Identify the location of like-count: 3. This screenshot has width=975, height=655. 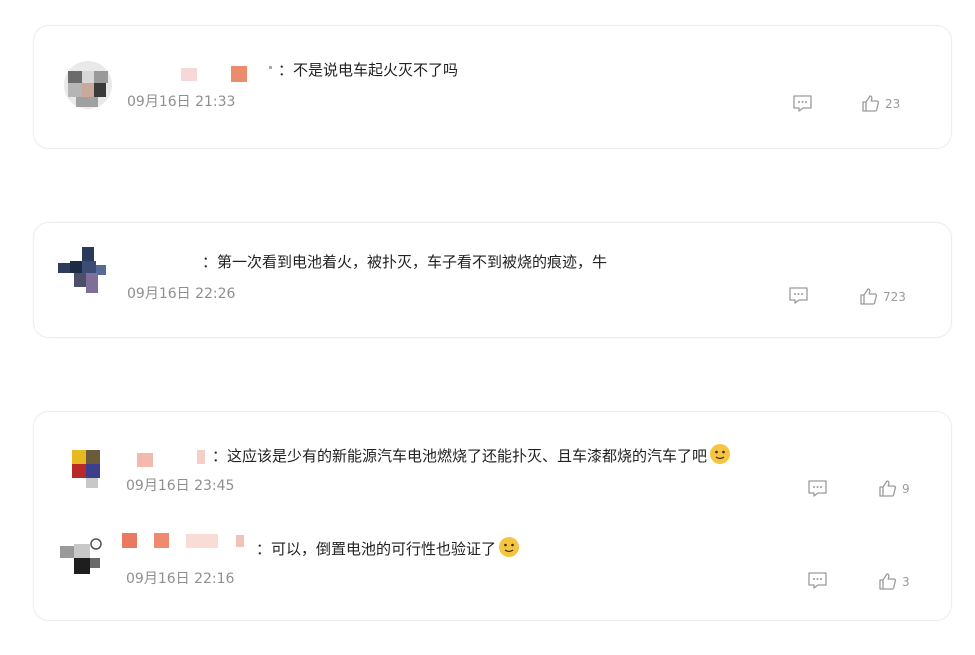
(906, 581).